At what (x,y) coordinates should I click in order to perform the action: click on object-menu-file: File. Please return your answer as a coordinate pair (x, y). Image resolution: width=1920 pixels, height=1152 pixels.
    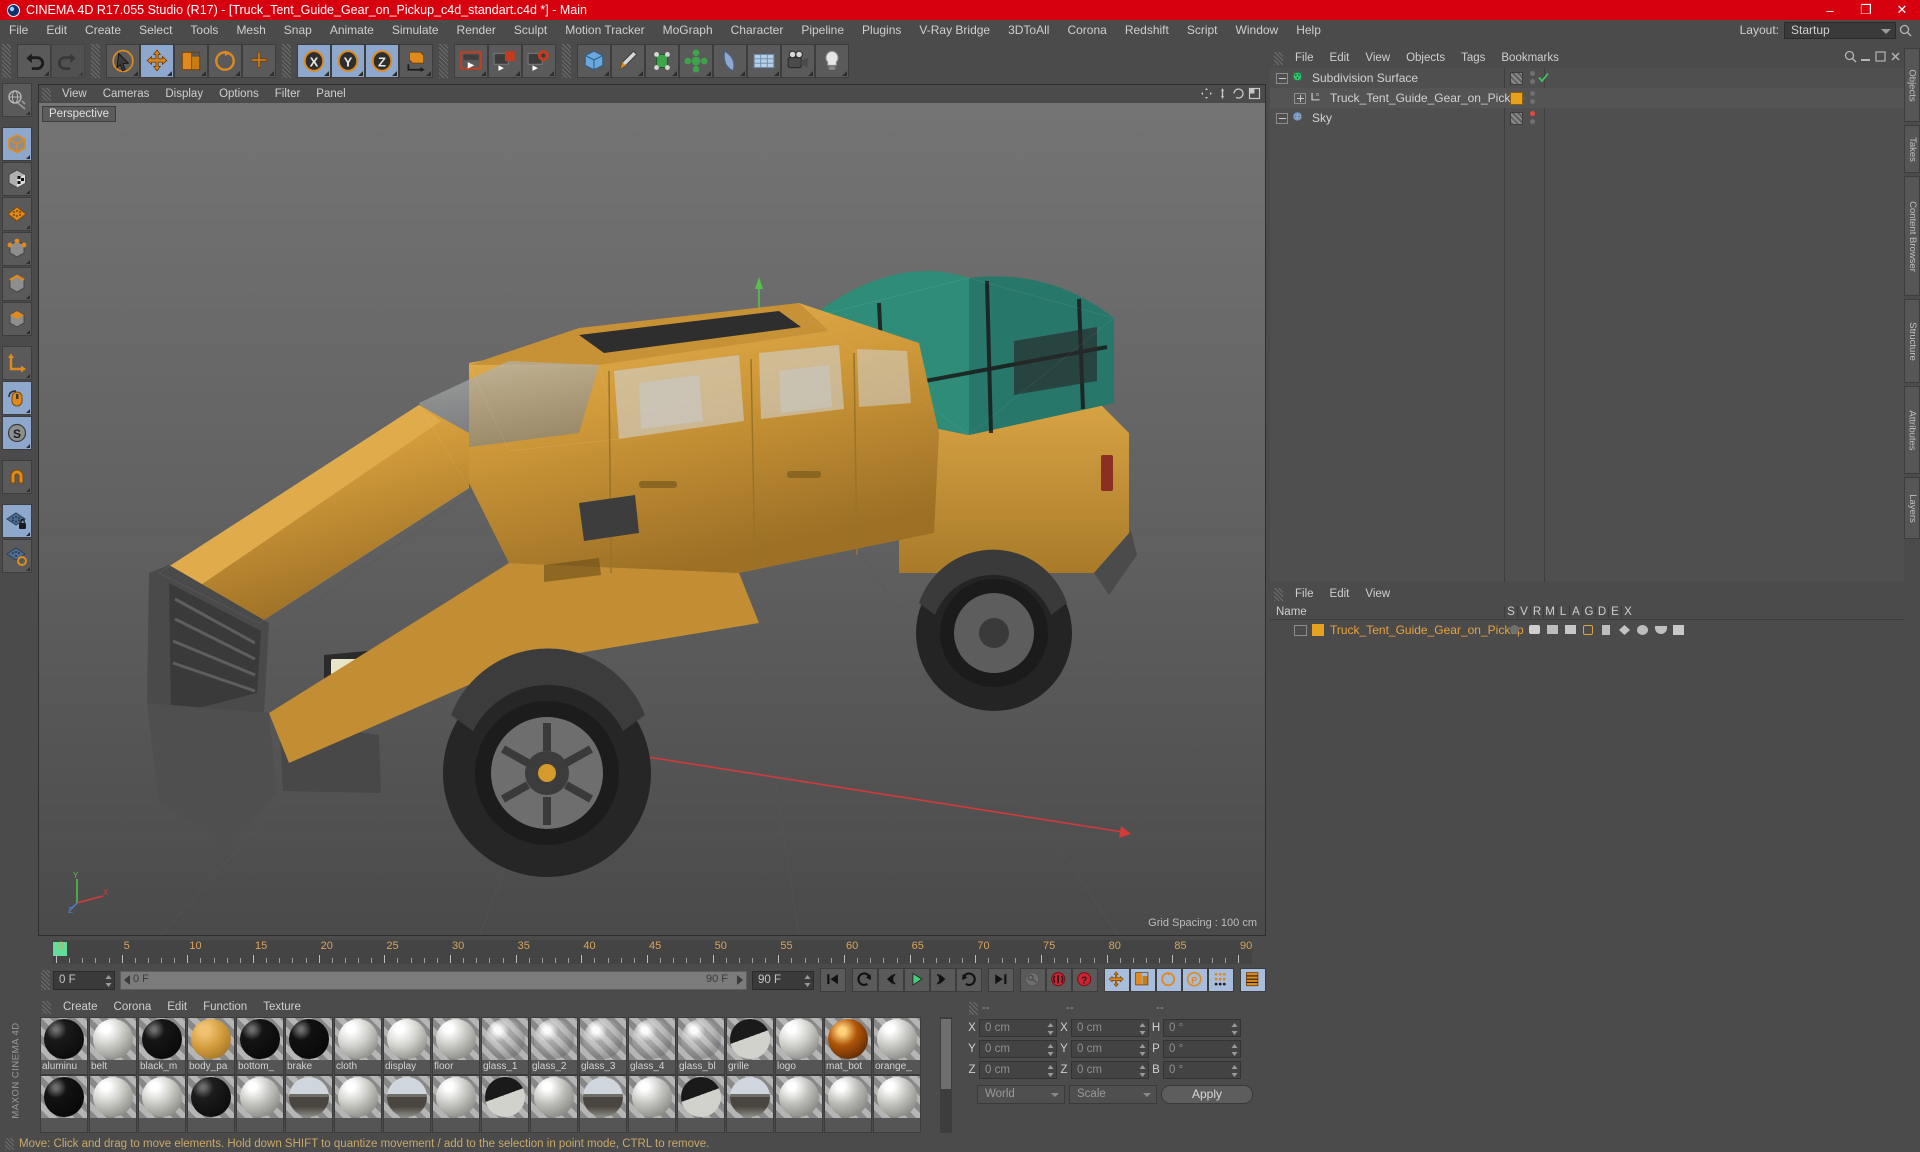
    Looking at the image, I should click on (1304, 58).